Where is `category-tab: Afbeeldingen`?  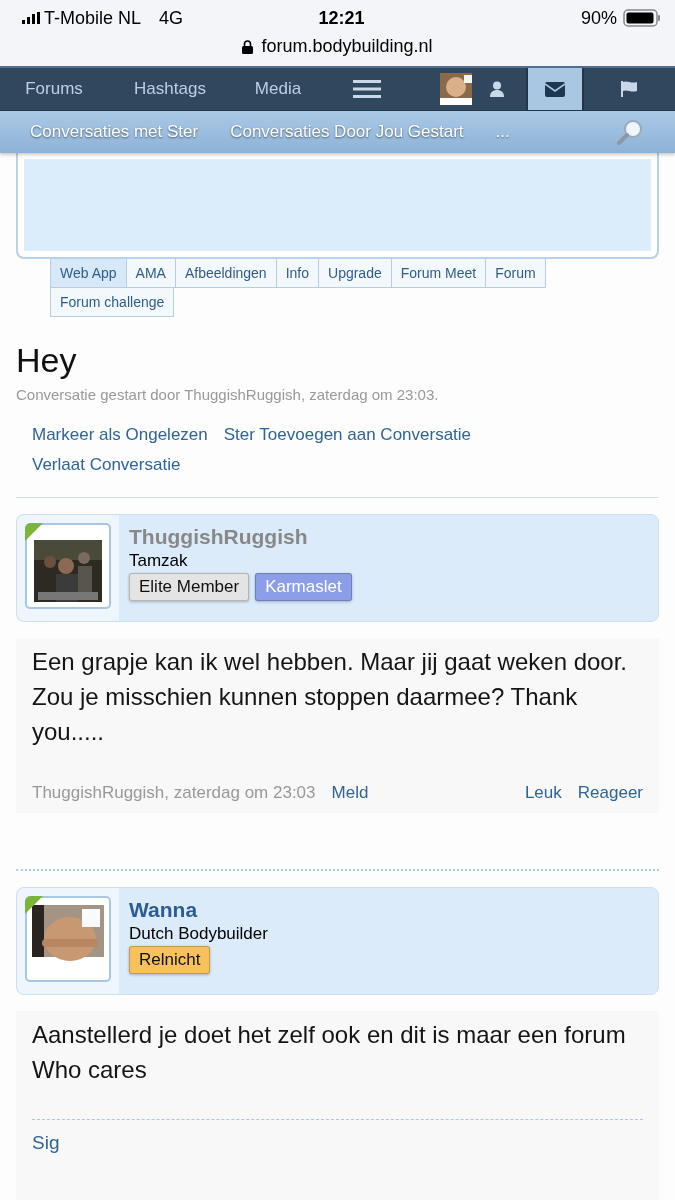
category-tab: Afbeeldingen is located at coordinates (225, 273).